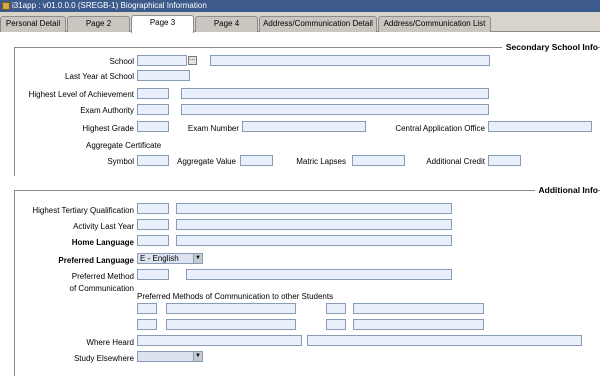  What do you see at coordinates (336, 308) in the screenshot?
I see `method-other-2-code-field` at bounding box center [336, 308].